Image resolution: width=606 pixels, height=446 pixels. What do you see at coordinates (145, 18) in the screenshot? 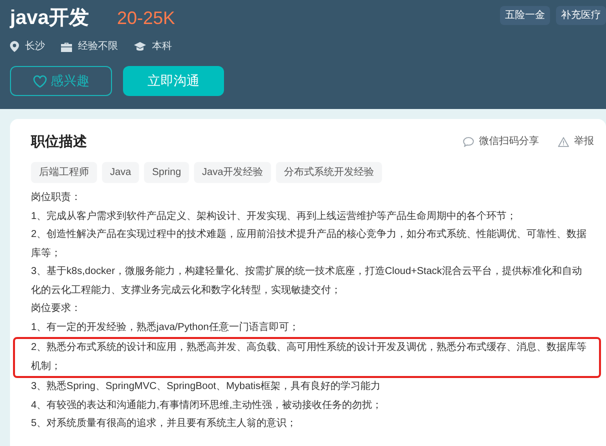
I see `salary: 20-25K` at bounding box center [145, 18].